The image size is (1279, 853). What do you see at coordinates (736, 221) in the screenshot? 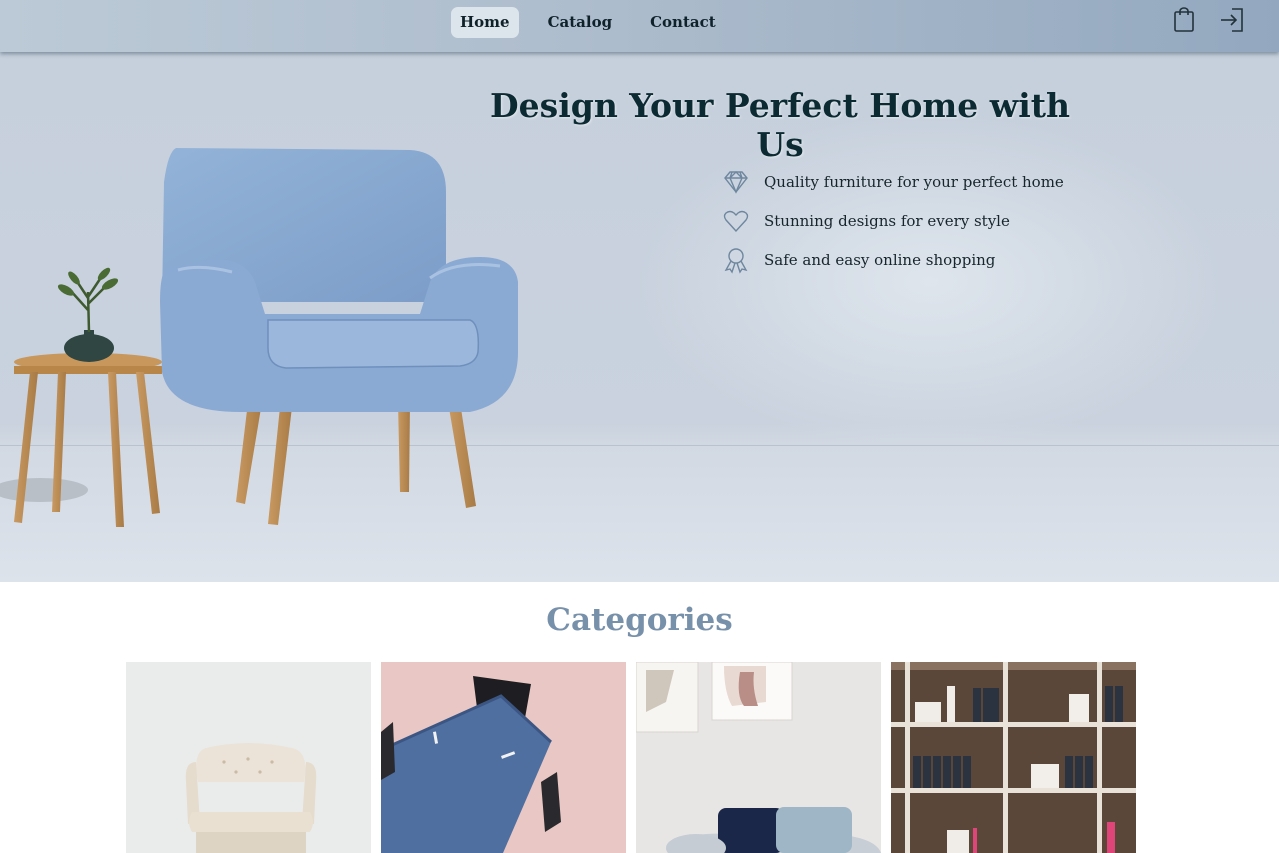
I see `heart-icon` at bounding box center [736, 221].